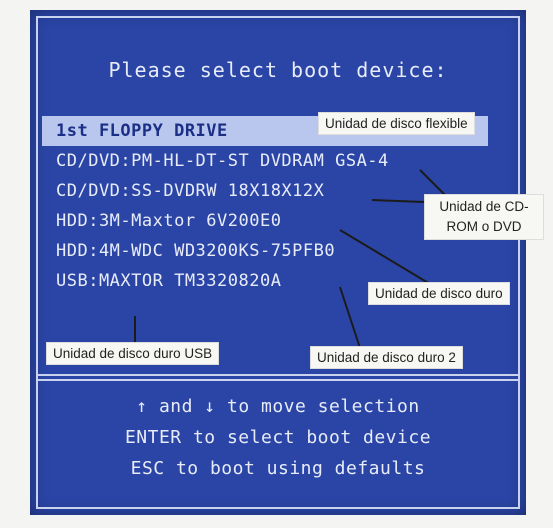  I want to click on page-title: Please select boot device:, so click(278, 70).